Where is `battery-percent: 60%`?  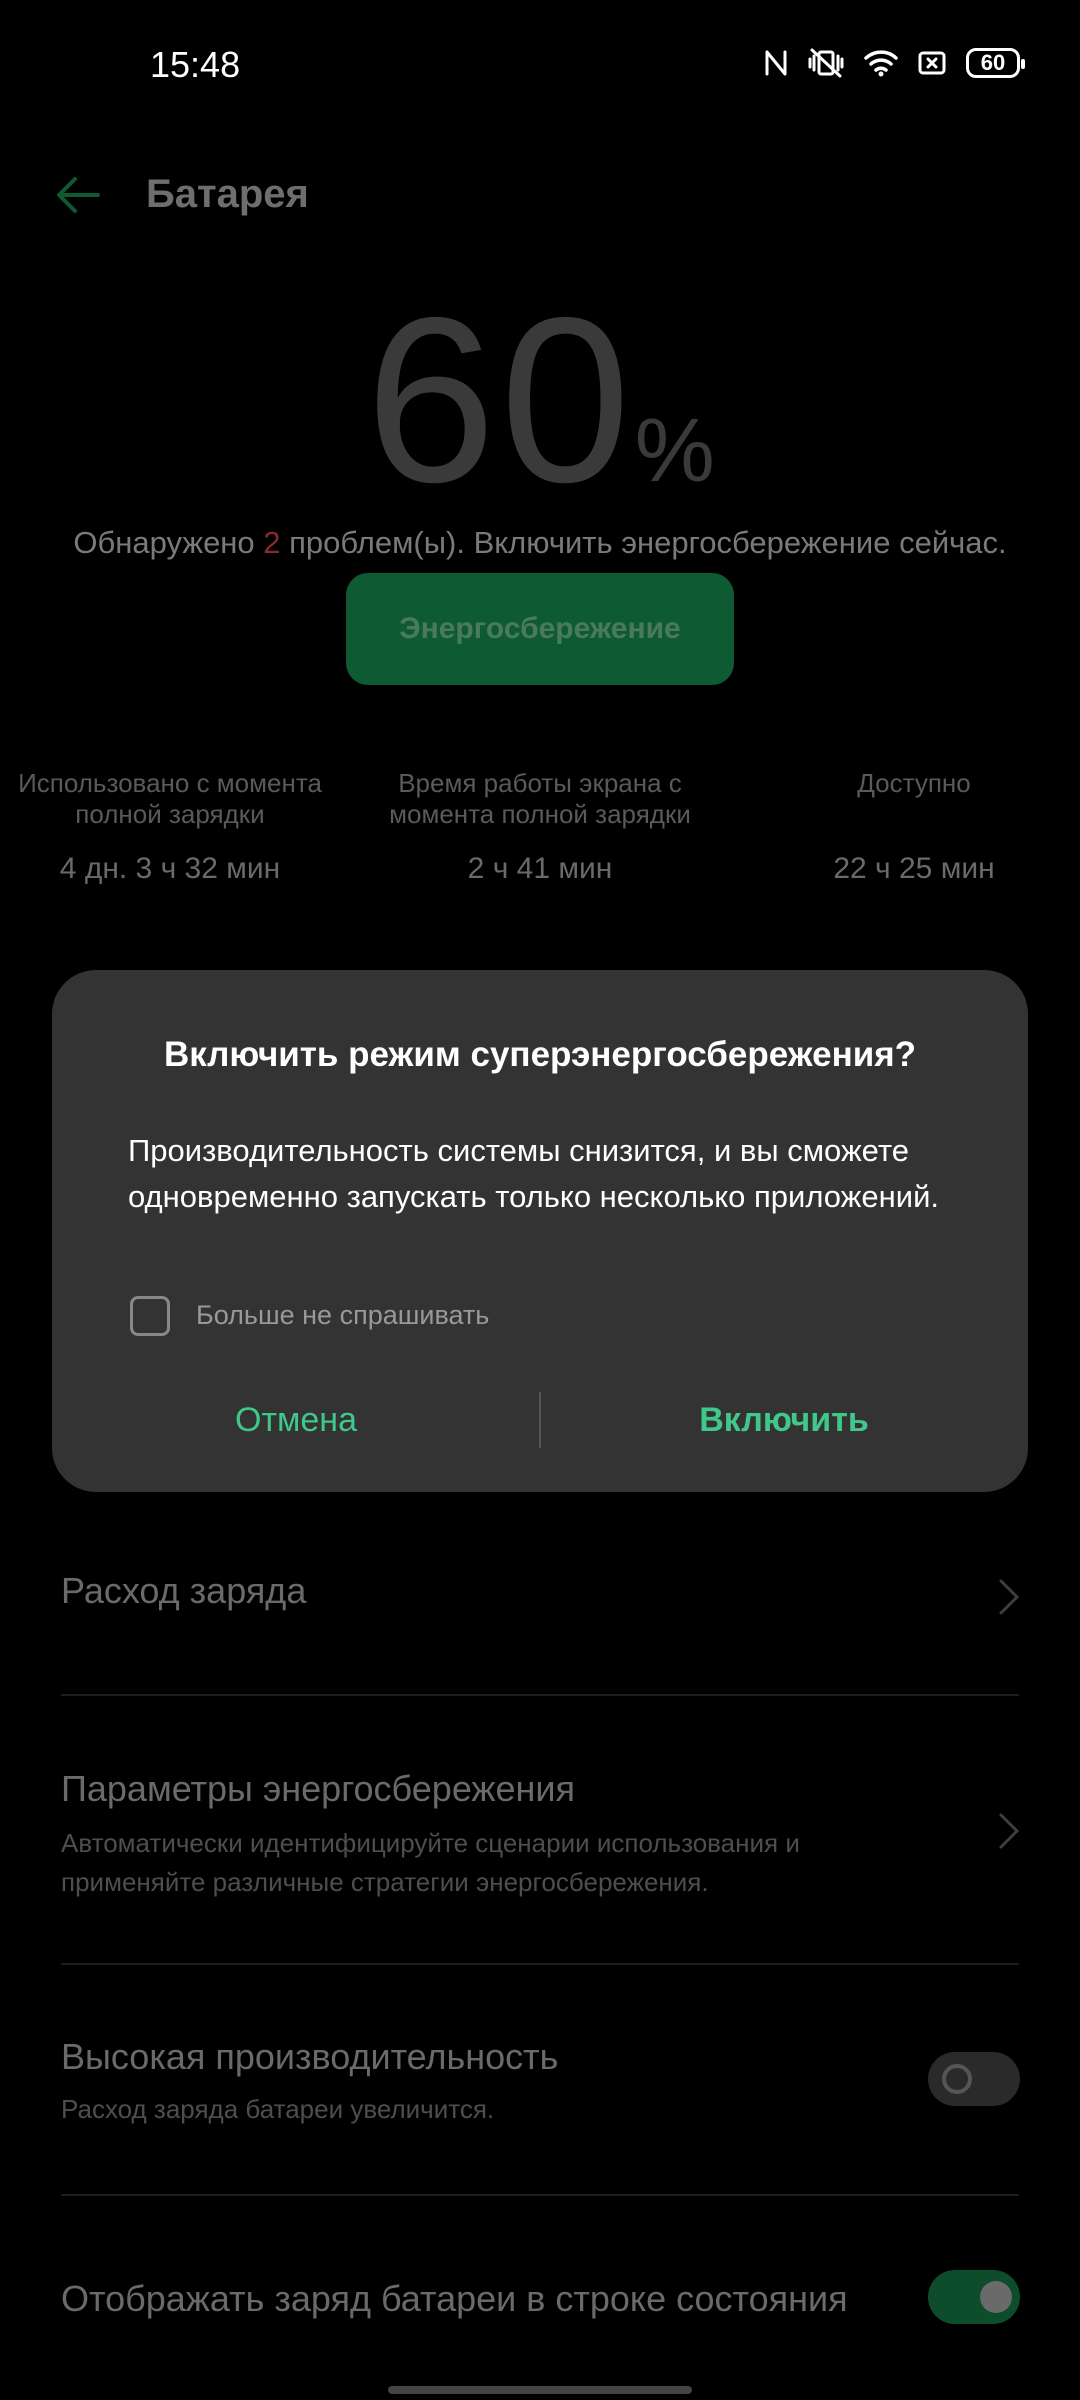 battery-percent: 60% is located at coordinates (540, 399).